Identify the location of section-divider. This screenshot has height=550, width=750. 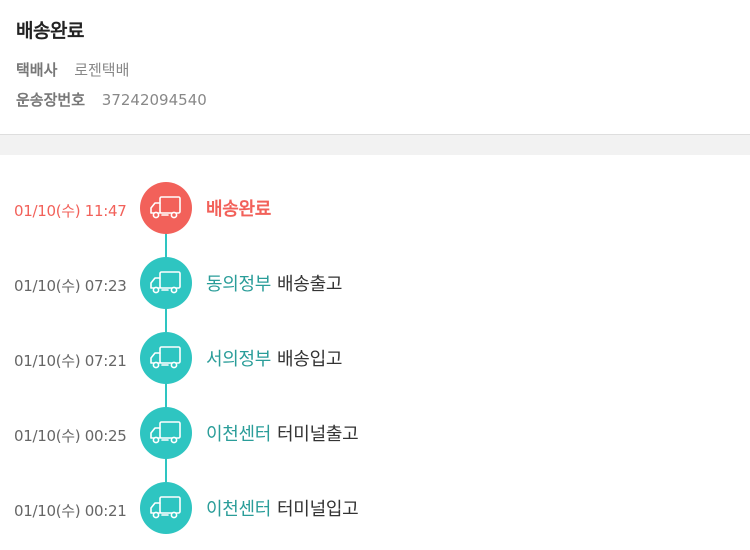
(375, 145).